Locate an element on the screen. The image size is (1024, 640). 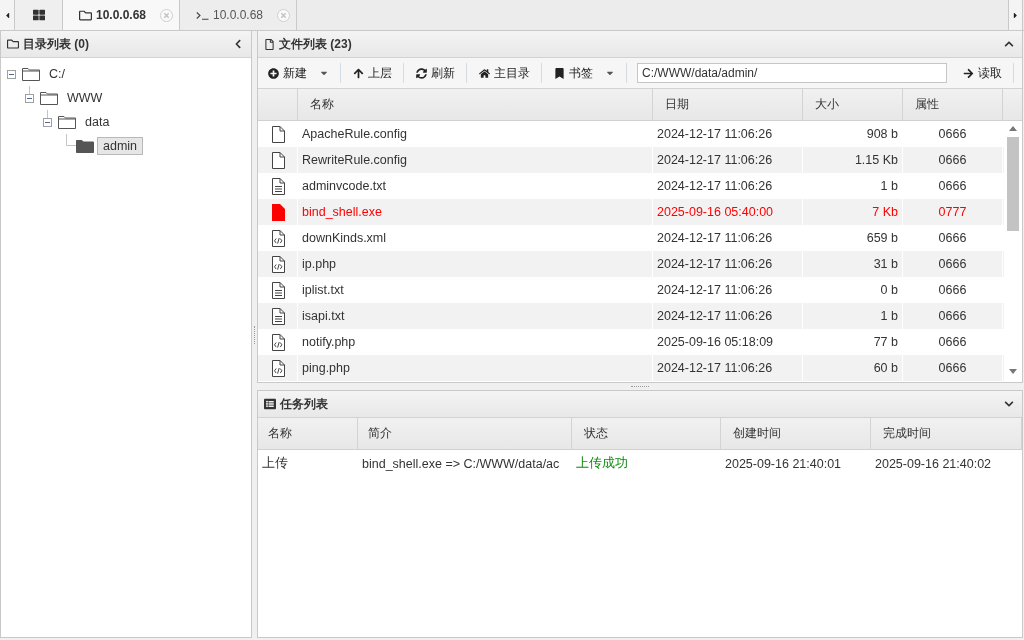
scroll-up-icon is located at coordinates (1013, 128).